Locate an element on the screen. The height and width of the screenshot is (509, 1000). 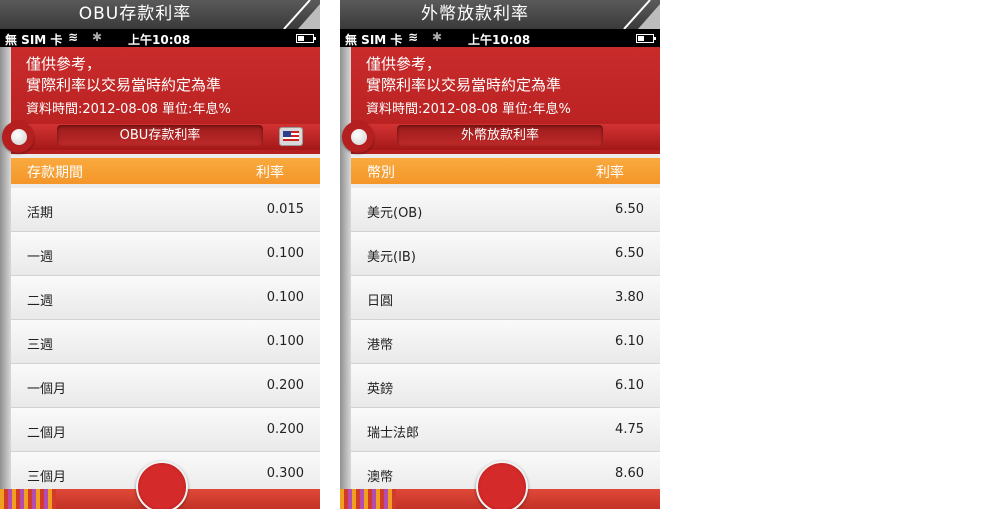
table-row: 港幣 6.10 is located at coordinates (505, 342).